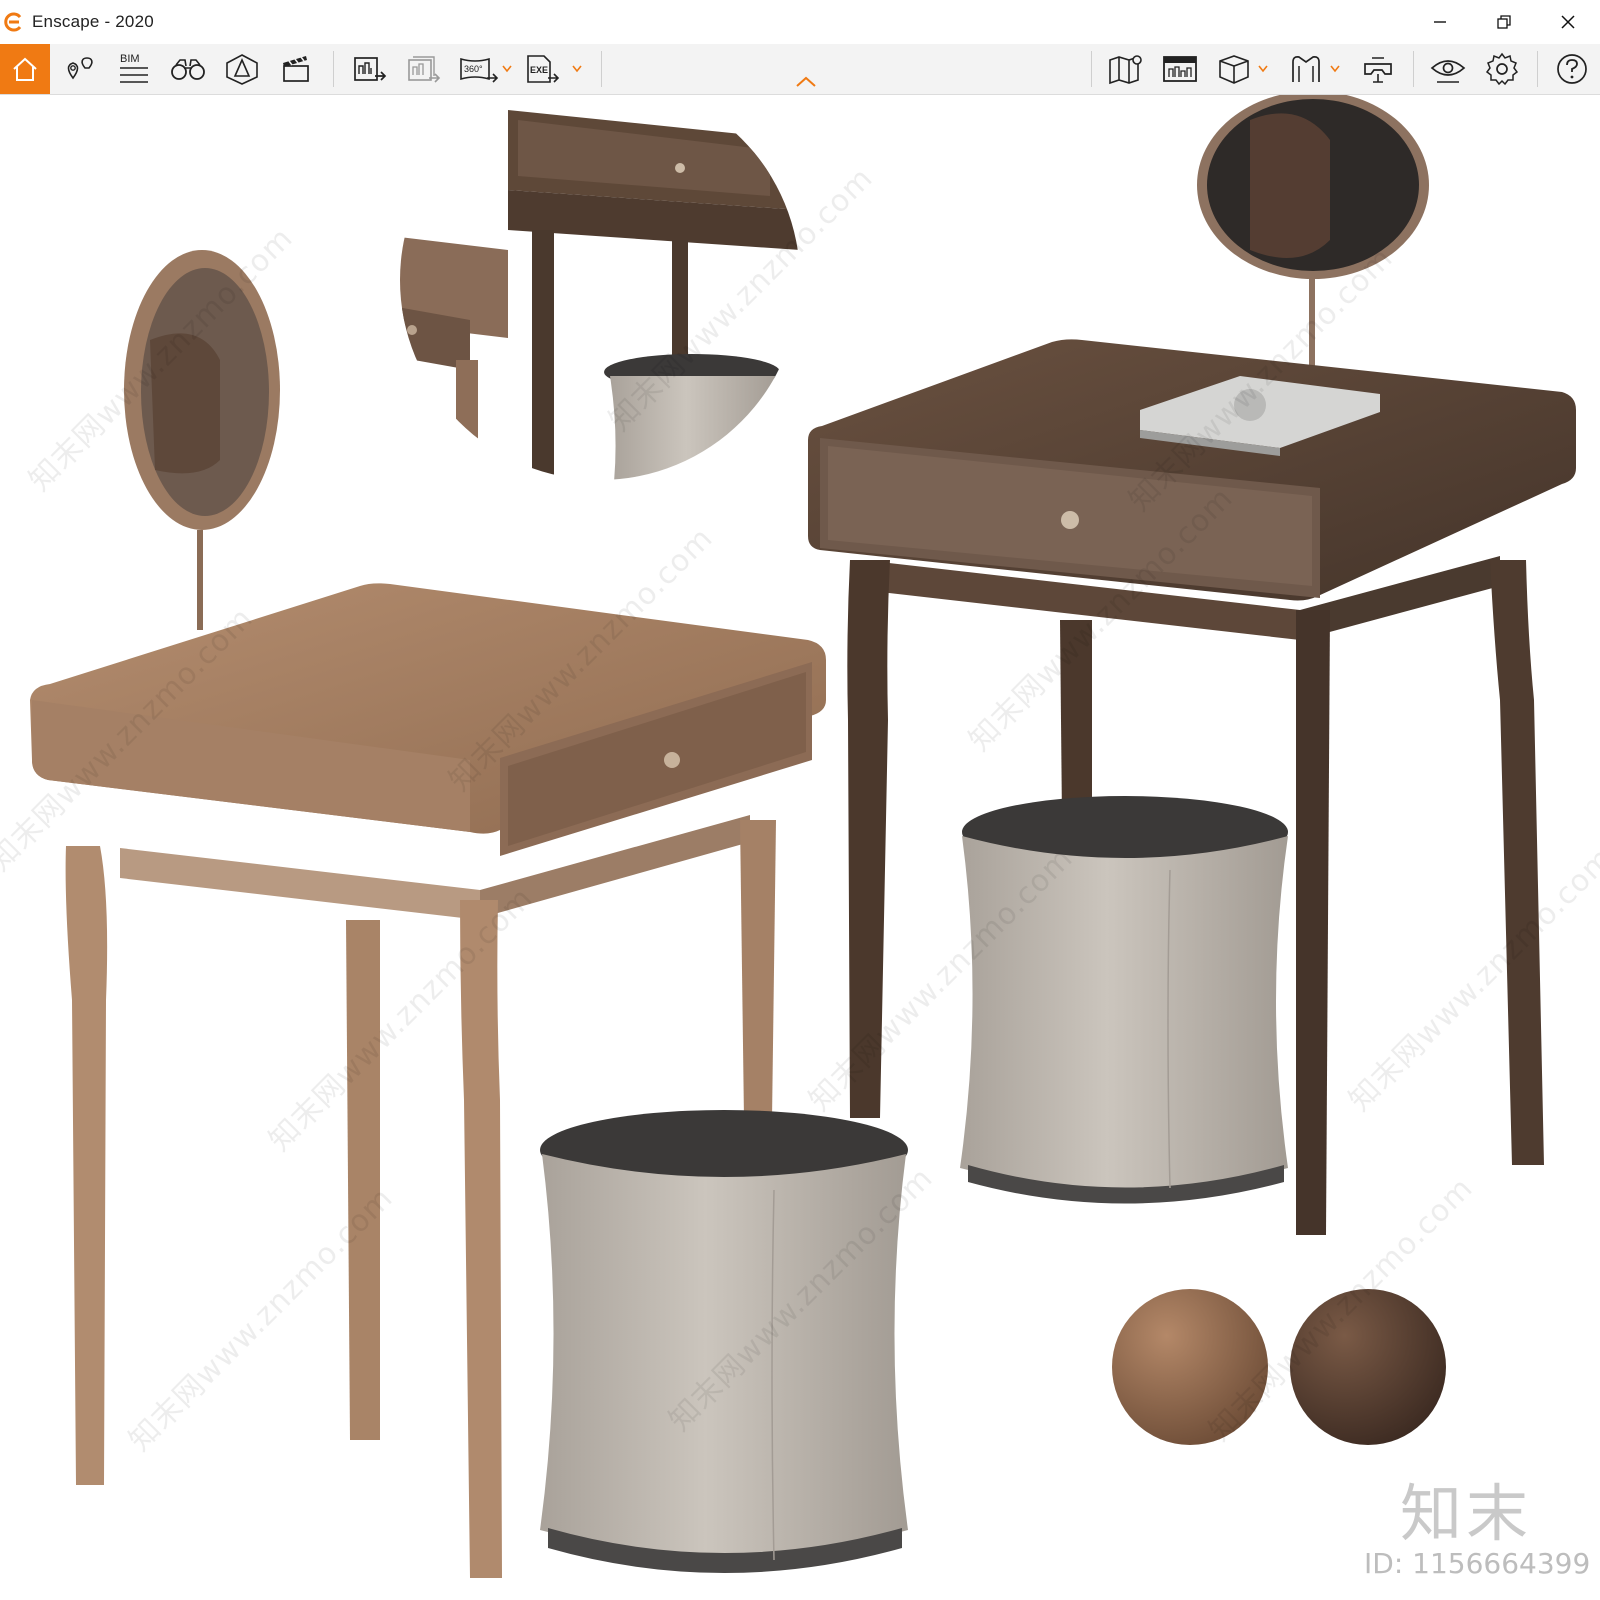 Image resolution: width=1600 pixels, height=1600 pixels. What do you see at coordinates (15, 22) in the screenshot?
I see `enscape-logo-icon` at bounding box center [15, 22].